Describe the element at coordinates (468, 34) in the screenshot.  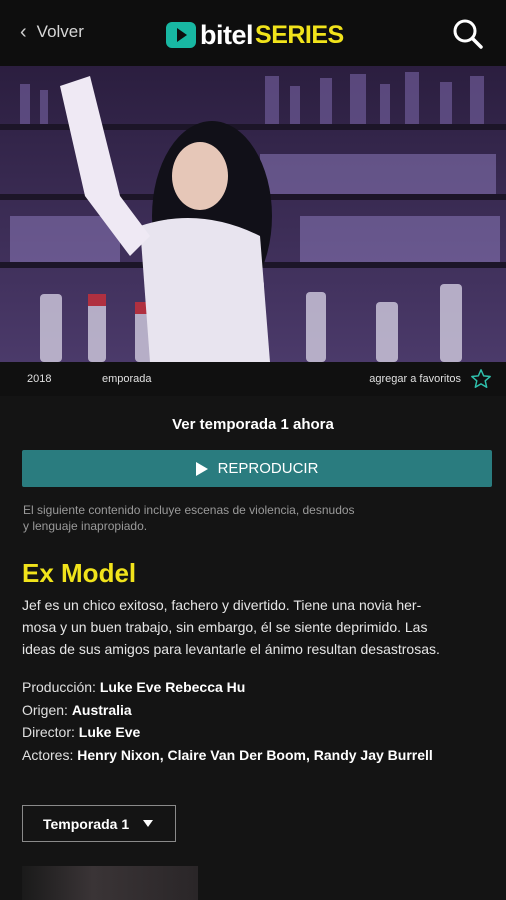
I see `search-icon` at that location.